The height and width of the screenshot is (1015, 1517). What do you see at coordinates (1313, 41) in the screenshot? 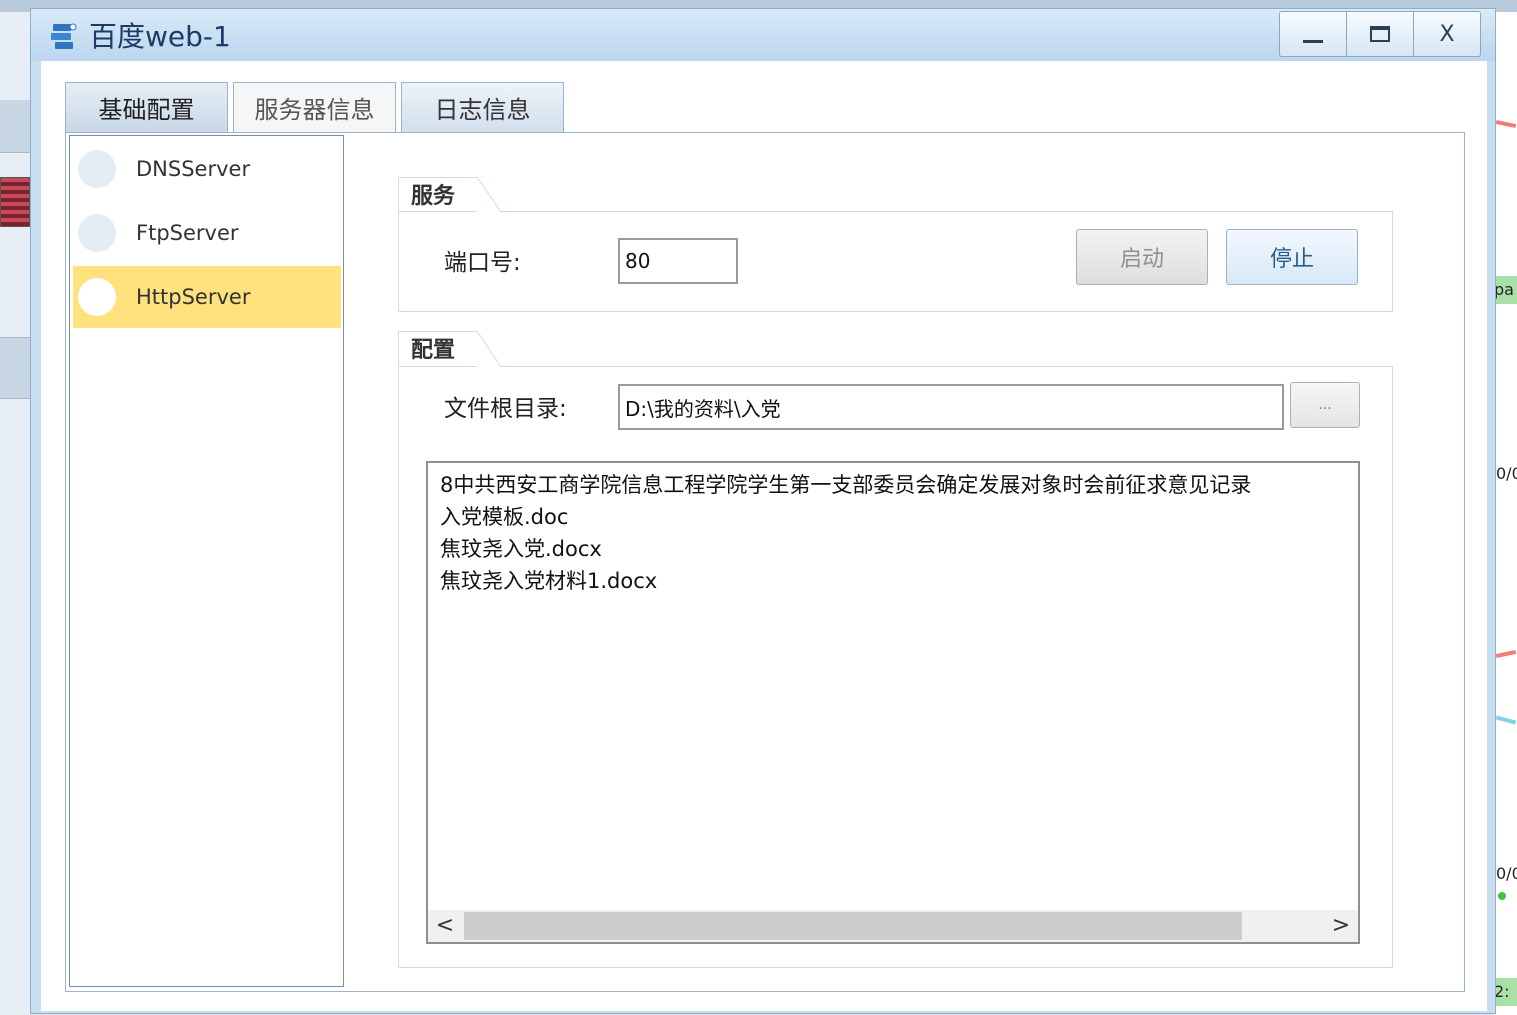
I see `minimize-icon` at bounding box center [1313, 41].